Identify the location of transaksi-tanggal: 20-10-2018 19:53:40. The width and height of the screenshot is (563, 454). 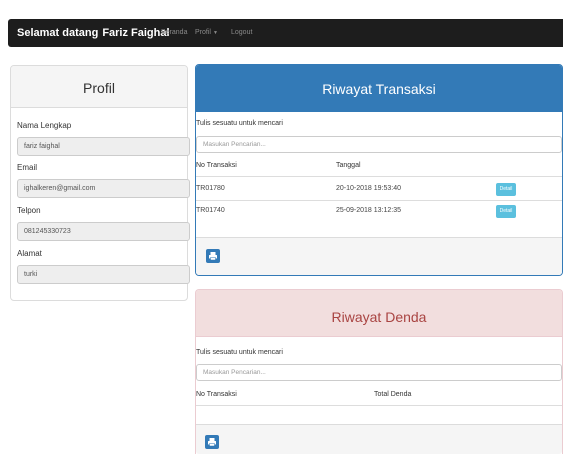
(368, 188).